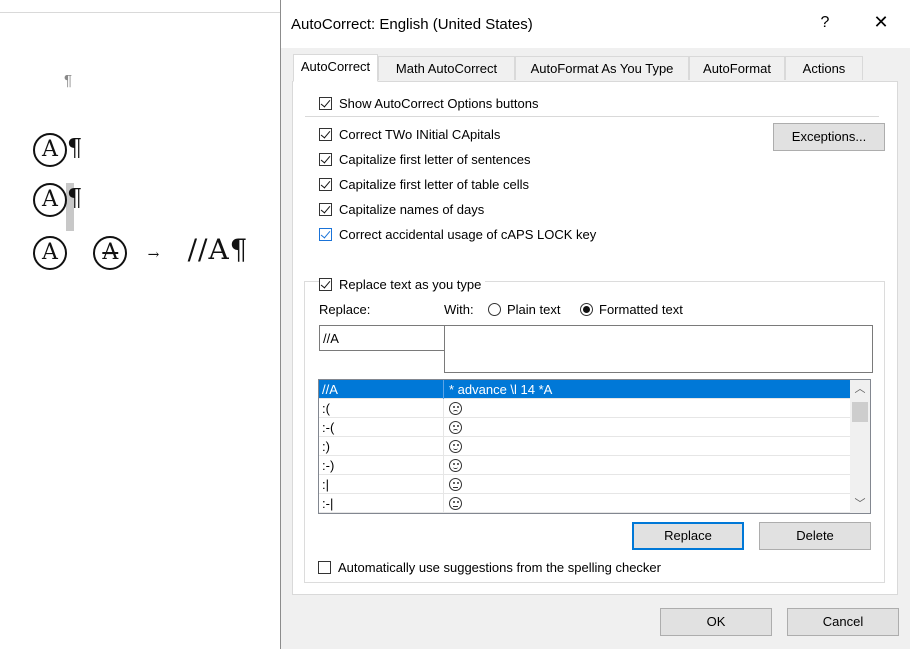 This screenshot has height=649, width=910. What do you see at coordinates (218, 249) in the screenshot?
I see `typed-text: //A¶` at bounding box center [218, 249].